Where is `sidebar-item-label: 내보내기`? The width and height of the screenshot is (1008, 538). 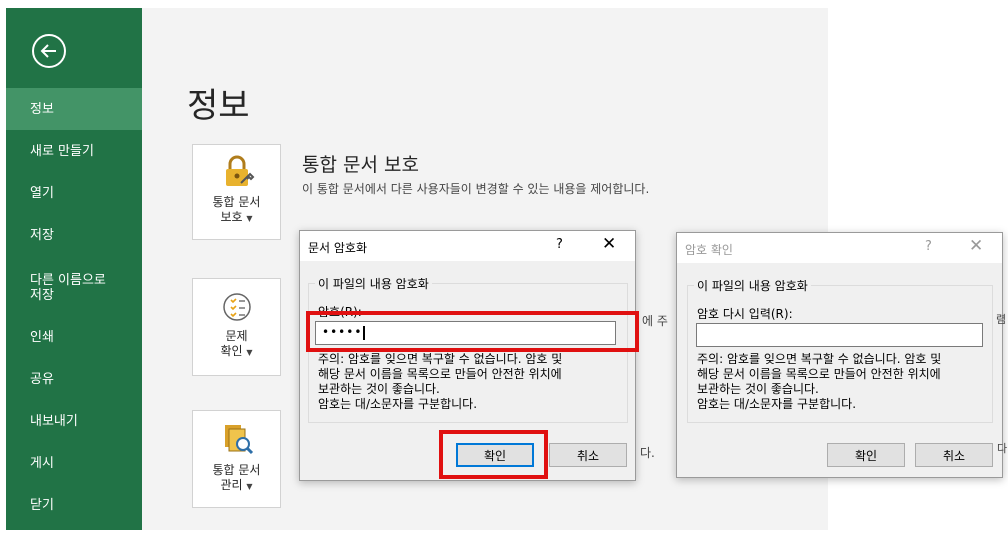
sidebar-item-label: 내보내기 is located at coordinates (54, 421).